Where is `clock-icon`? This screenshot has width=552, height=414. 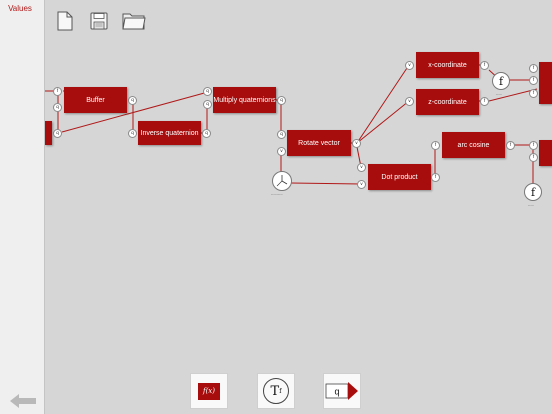 clock-icon is located at coordinates (282, 181).